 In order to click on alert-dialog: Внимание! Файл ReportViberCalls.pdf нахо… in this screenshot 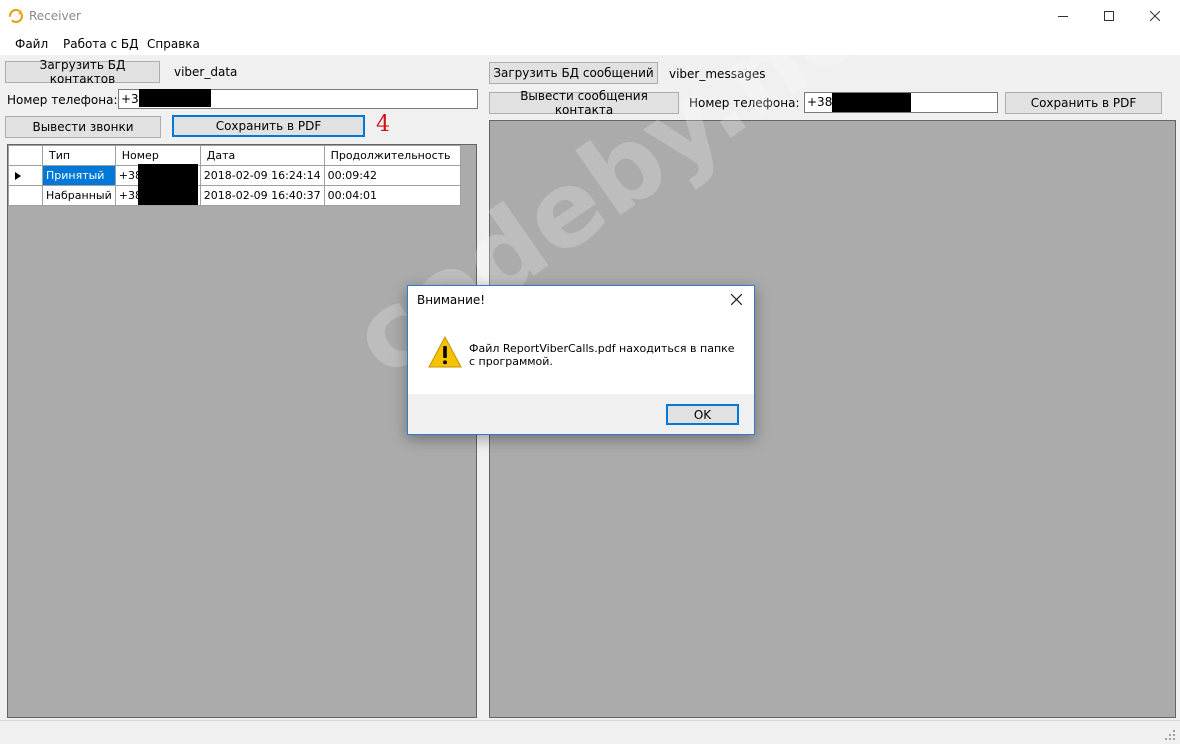, I will do `click(581, 360)`.